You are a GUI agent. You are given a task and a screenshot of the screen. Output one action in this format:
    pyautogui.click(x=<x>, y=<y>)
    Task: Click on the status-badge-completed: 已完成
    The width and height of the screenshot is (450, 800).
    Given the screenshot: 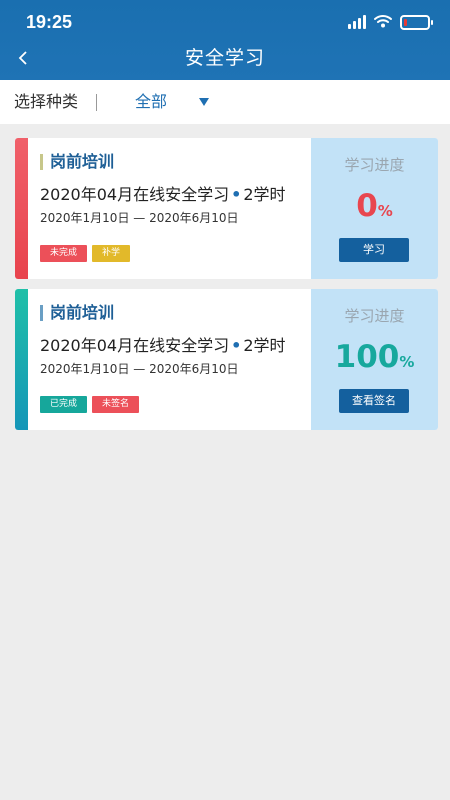 What is the action you would take?
    pyautogui.click(x=64, y=404)
    